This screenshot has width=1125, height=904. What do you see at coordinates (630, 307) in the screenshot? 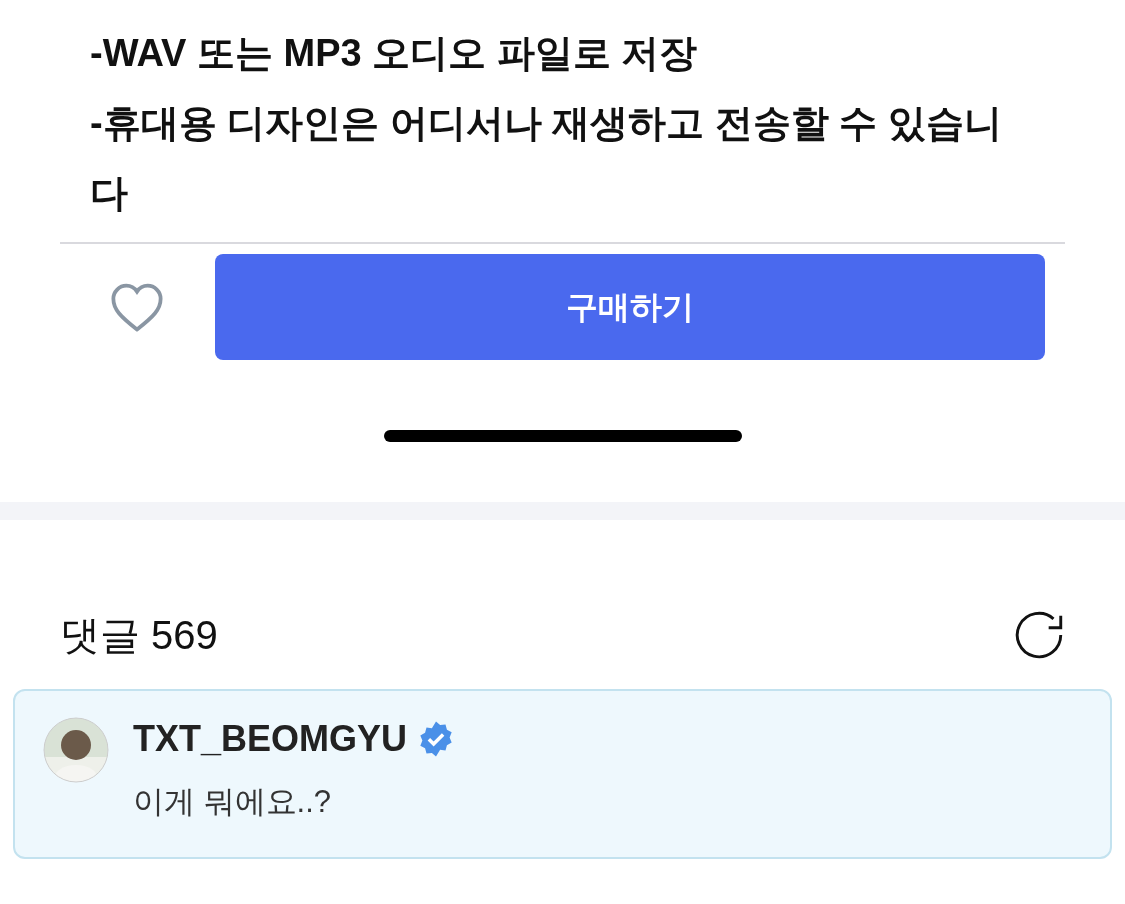
I see `buy-button: 구매하기` at bounding box center [630, 307].